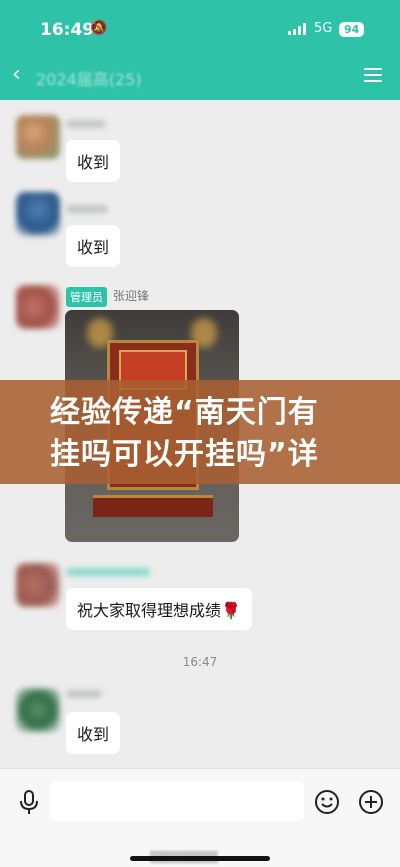 The image size is (400, 867). I want to click on signal-icon, so click(297, 29).